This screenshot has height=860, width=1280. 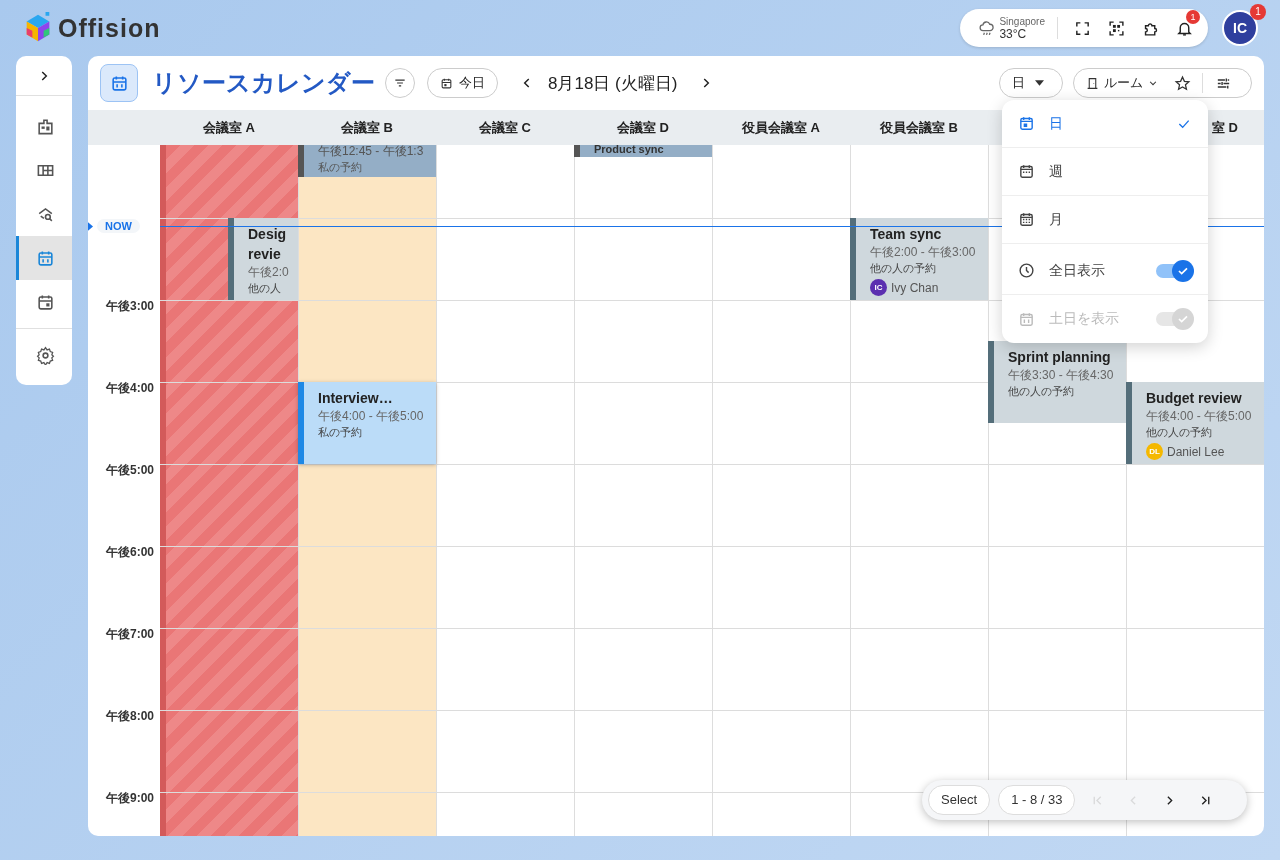 What do you see at coordinates (400, 83) in the screenshot?
I see `filter-icon` at bounding box center [400, 83].